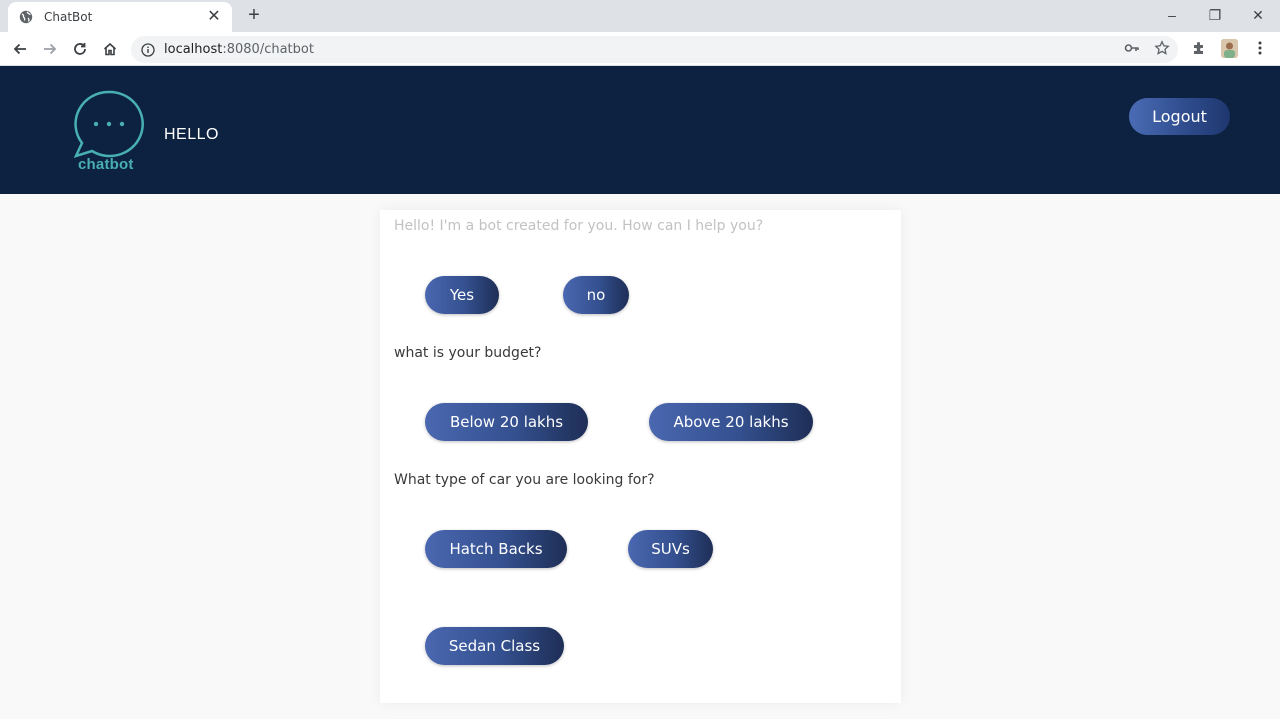 This screenshot has height=719, width=1280. I want to click on option-hatch-backs-button: Hatch Backs, so click(496, 549).